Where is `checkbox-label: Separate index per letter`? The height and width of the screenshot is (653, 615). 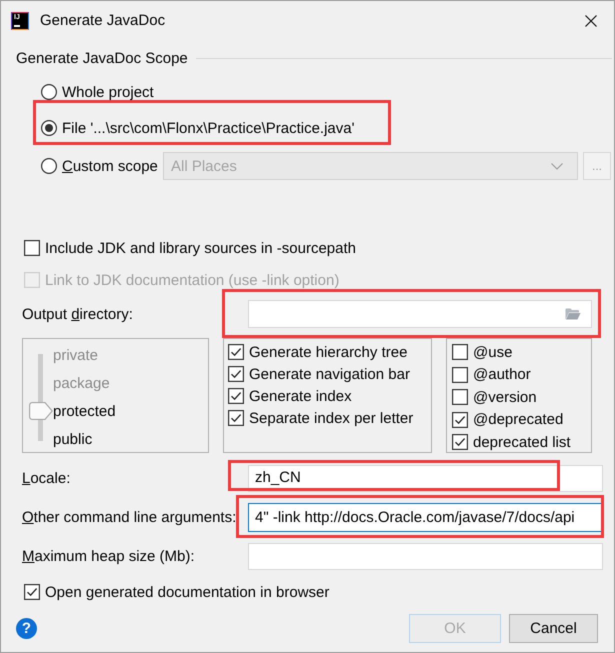 checkbox-label: Separate index per letter is located at coordinates (331, 418).